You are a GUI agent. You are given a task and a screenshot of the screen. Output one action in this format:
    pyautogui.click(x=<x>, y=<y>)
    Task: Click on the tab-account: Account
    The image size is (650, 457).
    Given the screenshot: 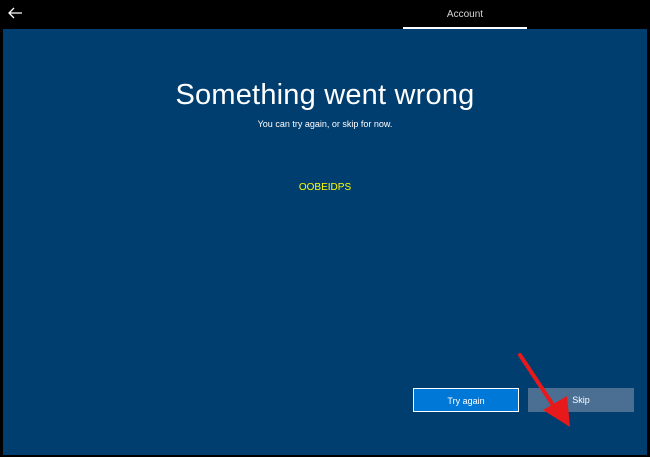 What is the action you would take?
    pyautogui.click(x=465, y=14)
    